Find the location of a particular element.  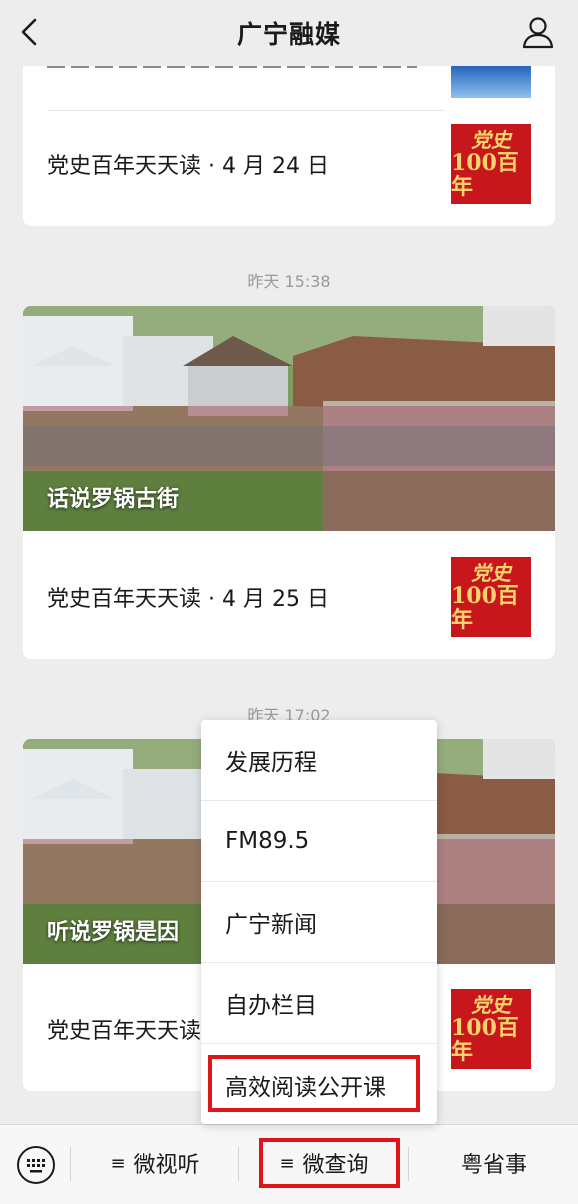

article-row: 党史百年天天读 · 4 月 25 日 党史 100百年 is located at coordinates (289, 596).